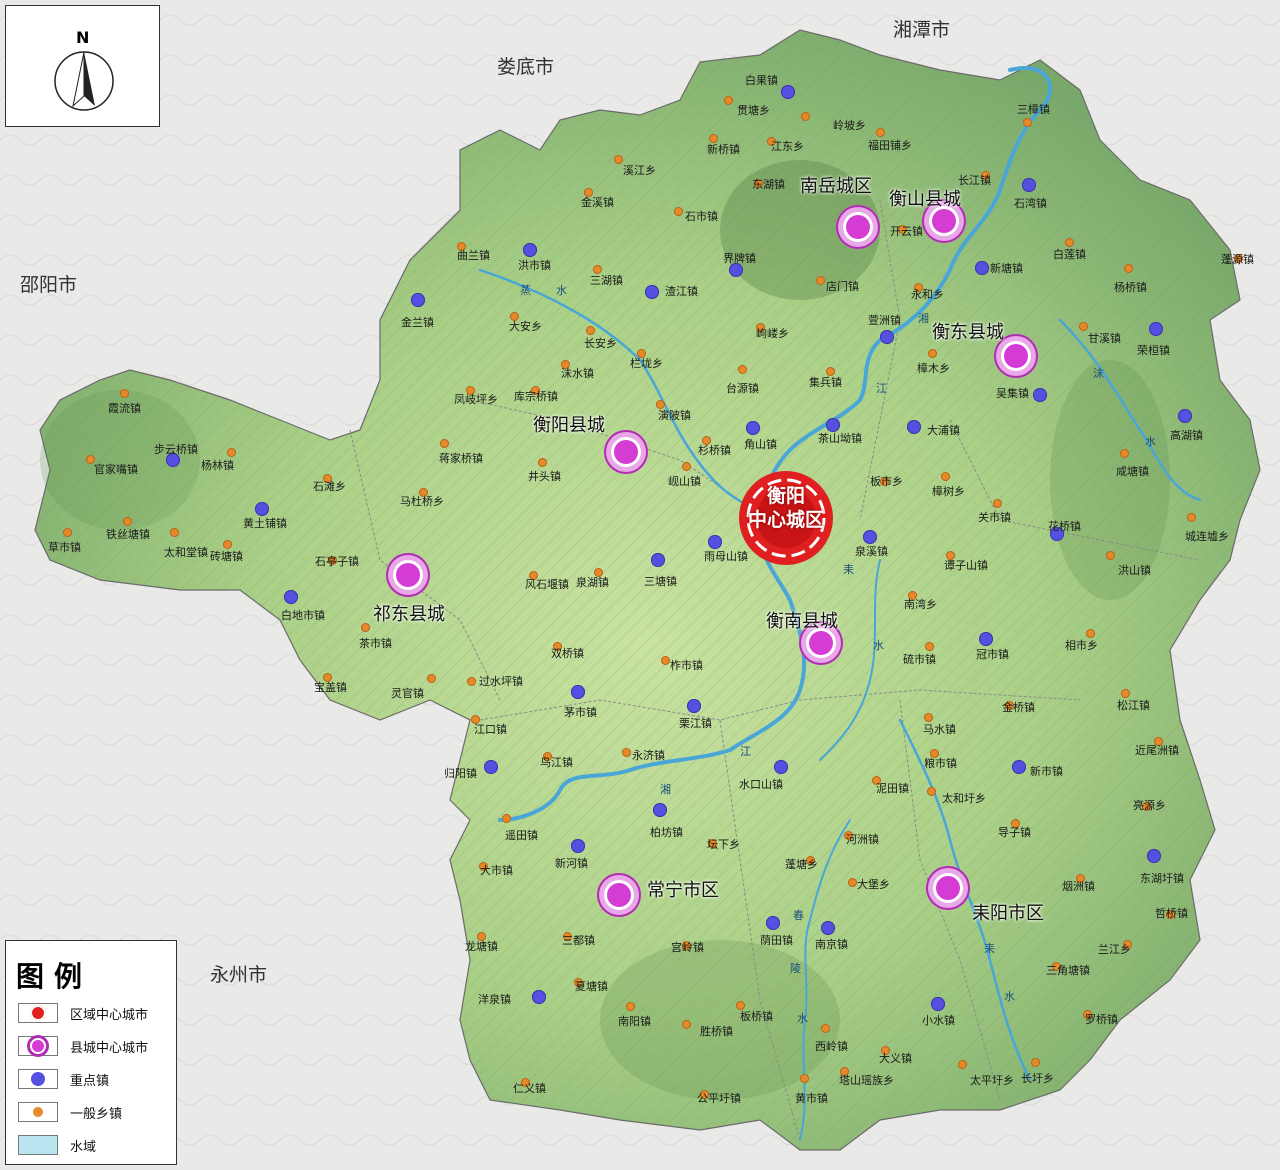 The width and height of the screenshot is (1280, 1170). I want to click on general-town-label: 相市乡, so click(1081, 645).